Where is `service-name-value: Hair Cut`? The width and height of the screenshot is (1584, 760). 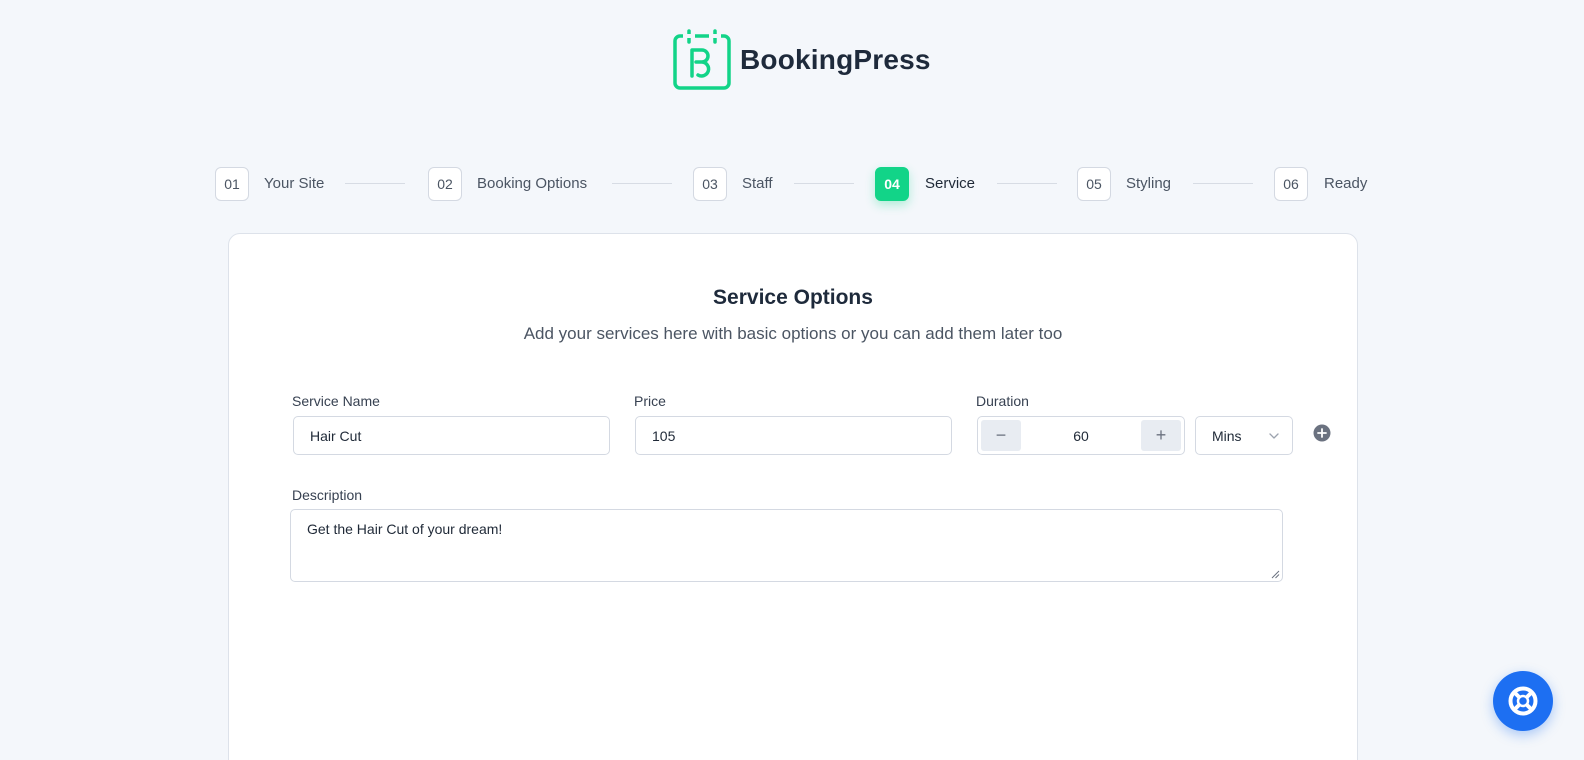
service-name-value: Hair Cut is located at coordinates (336, 435).